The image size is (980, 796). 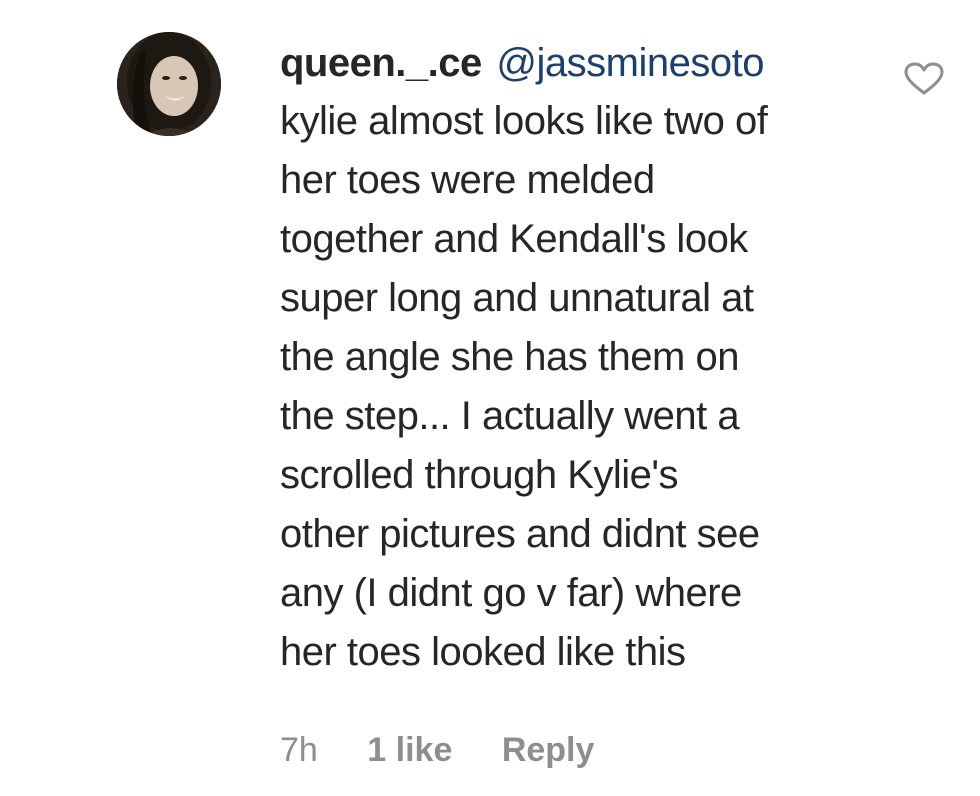 I want to click on comment-text-line: together and Kendall's look, so click(x=514, y=239).